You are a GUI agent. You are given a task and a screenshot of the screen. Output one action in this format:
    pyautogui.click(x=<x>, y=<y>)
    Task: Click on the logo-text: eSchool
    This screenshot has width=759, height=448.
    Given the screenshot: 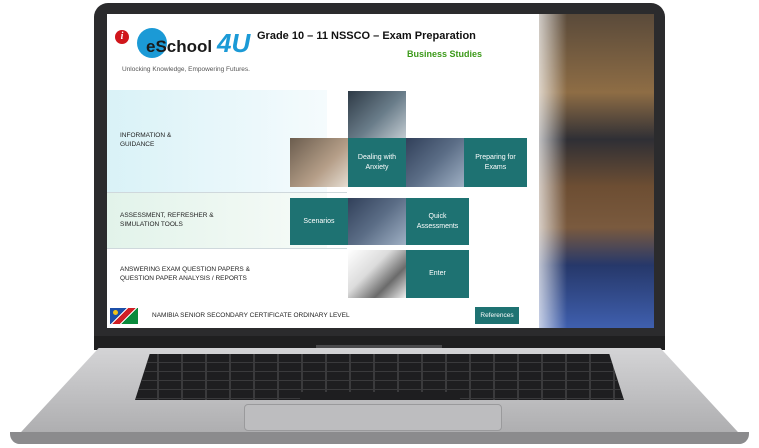 What is the action you would take?
    pyautogui.click(x=179, y=46)
    